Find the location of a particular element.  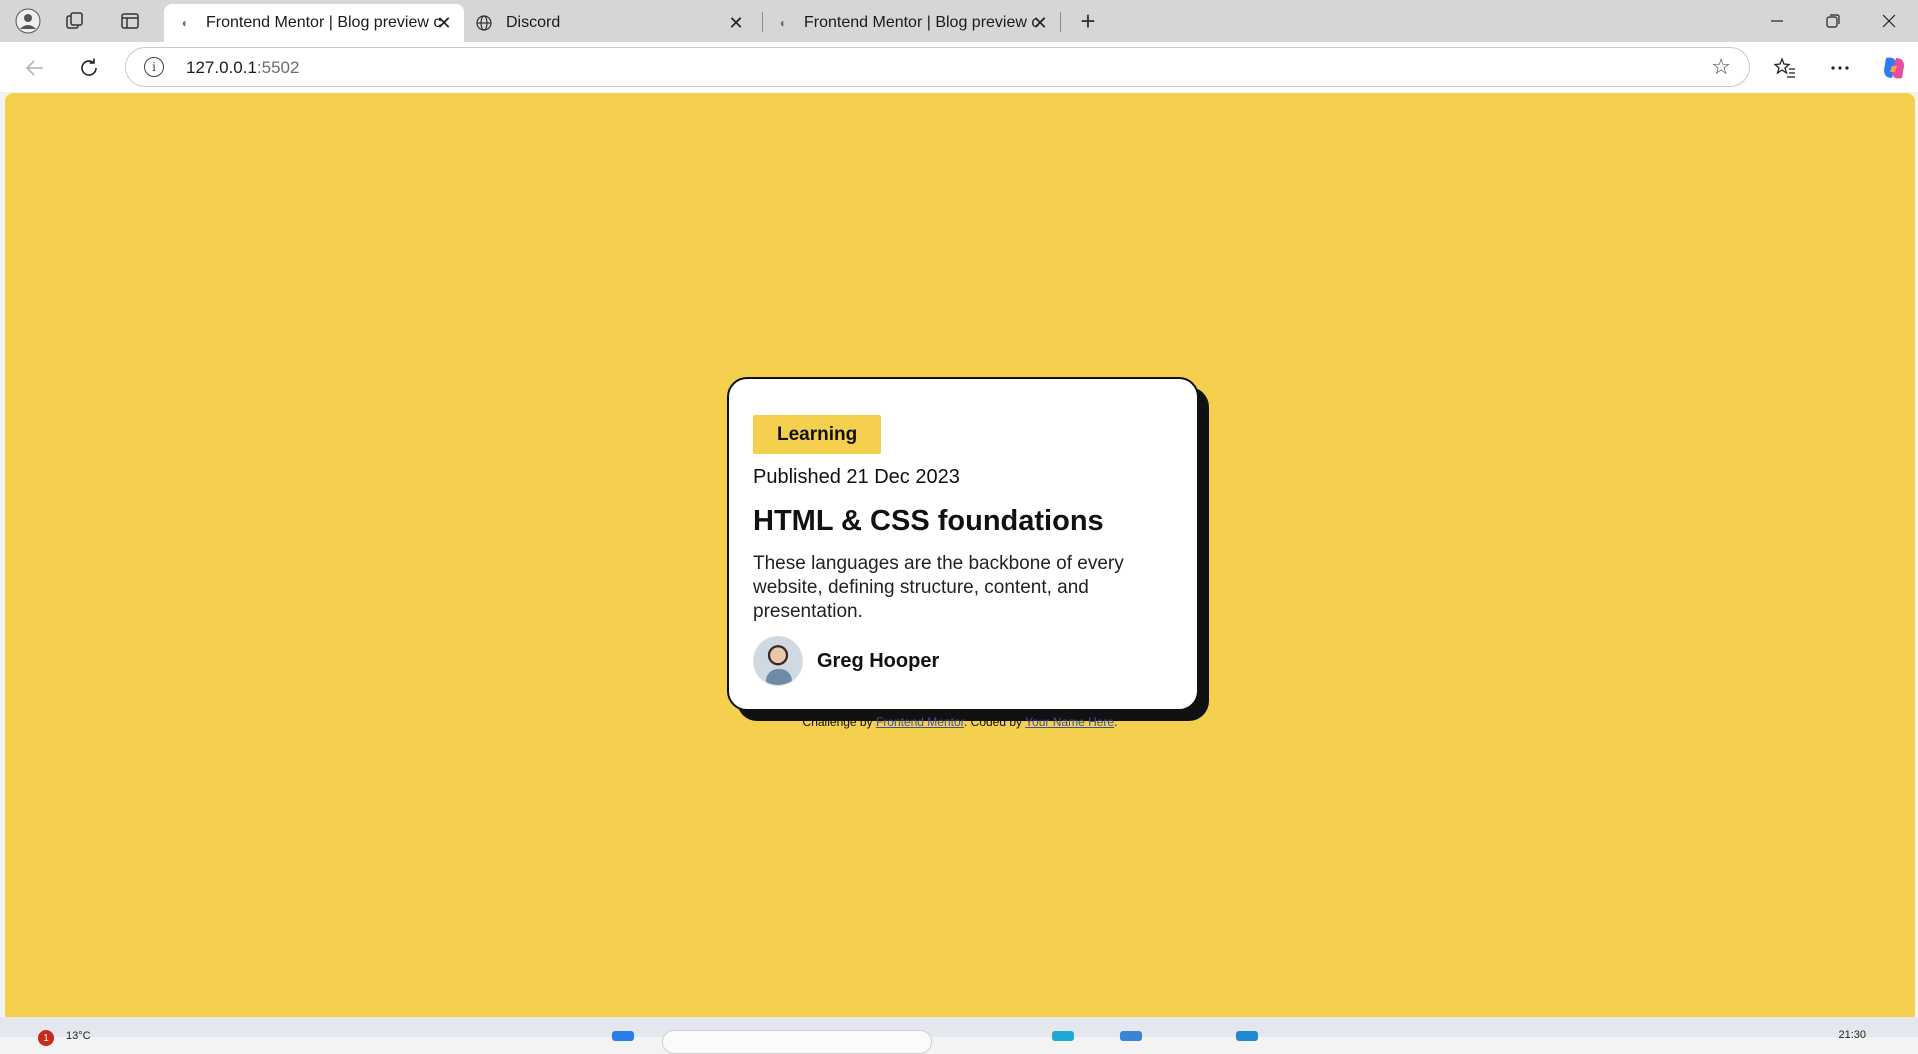

new-tab-button: + is located at coordinates (1088, 21).